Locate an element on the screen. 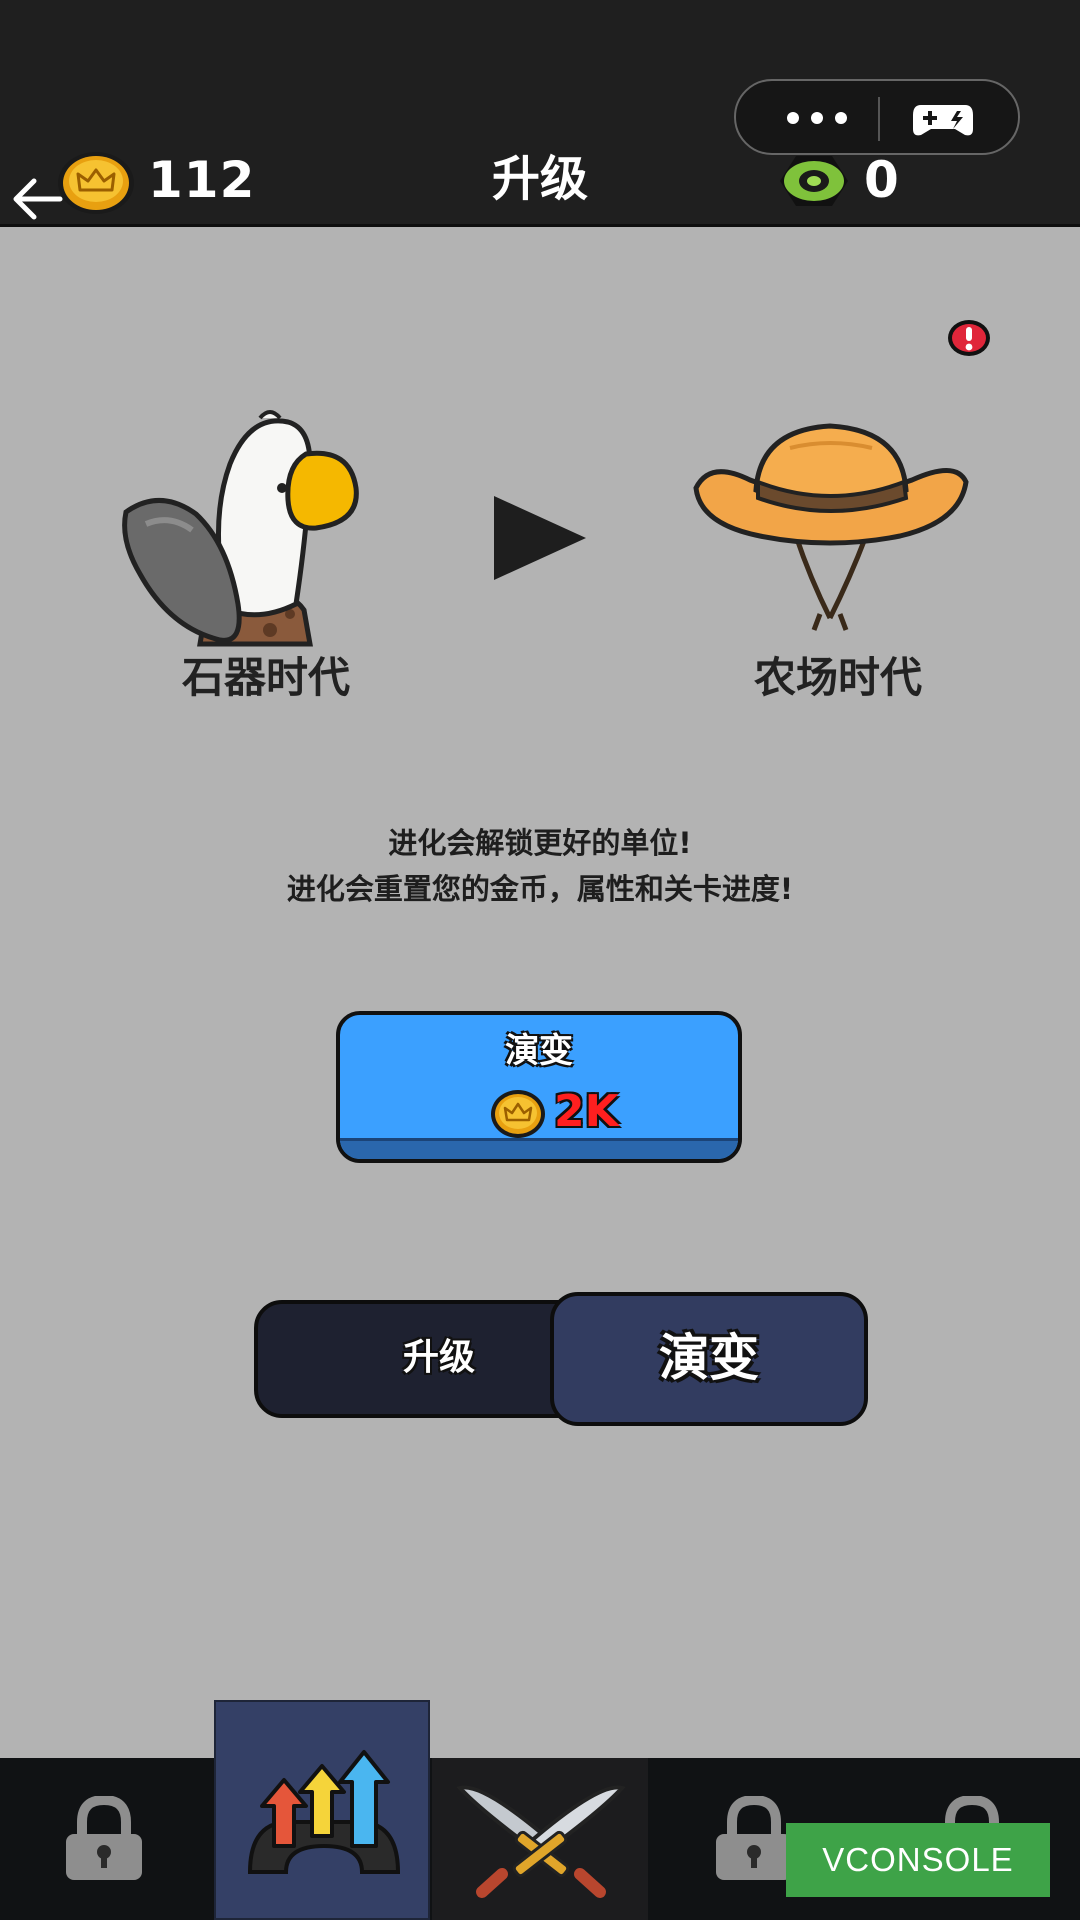  miniprogram-capsule is located at coordinates (877, 117).